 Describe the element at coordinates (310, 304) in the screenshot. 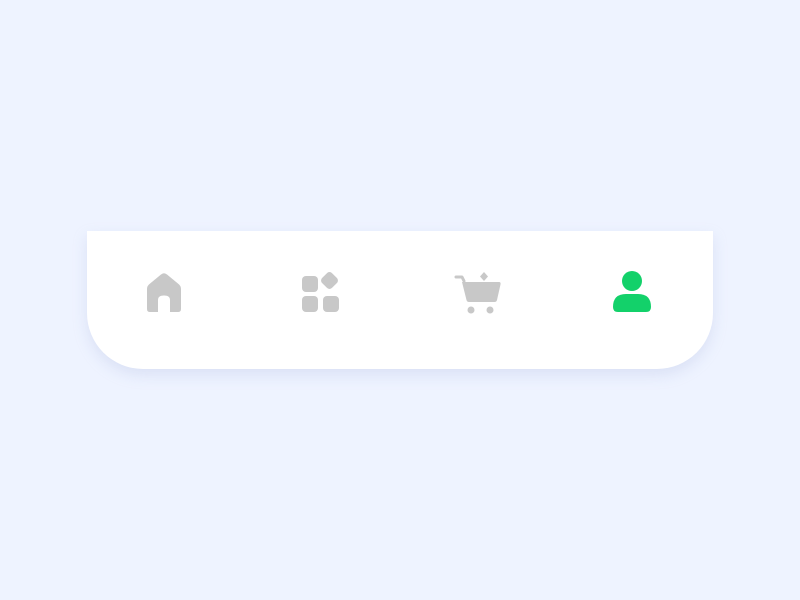

I see `apps-tile-bottom-left` at that location.